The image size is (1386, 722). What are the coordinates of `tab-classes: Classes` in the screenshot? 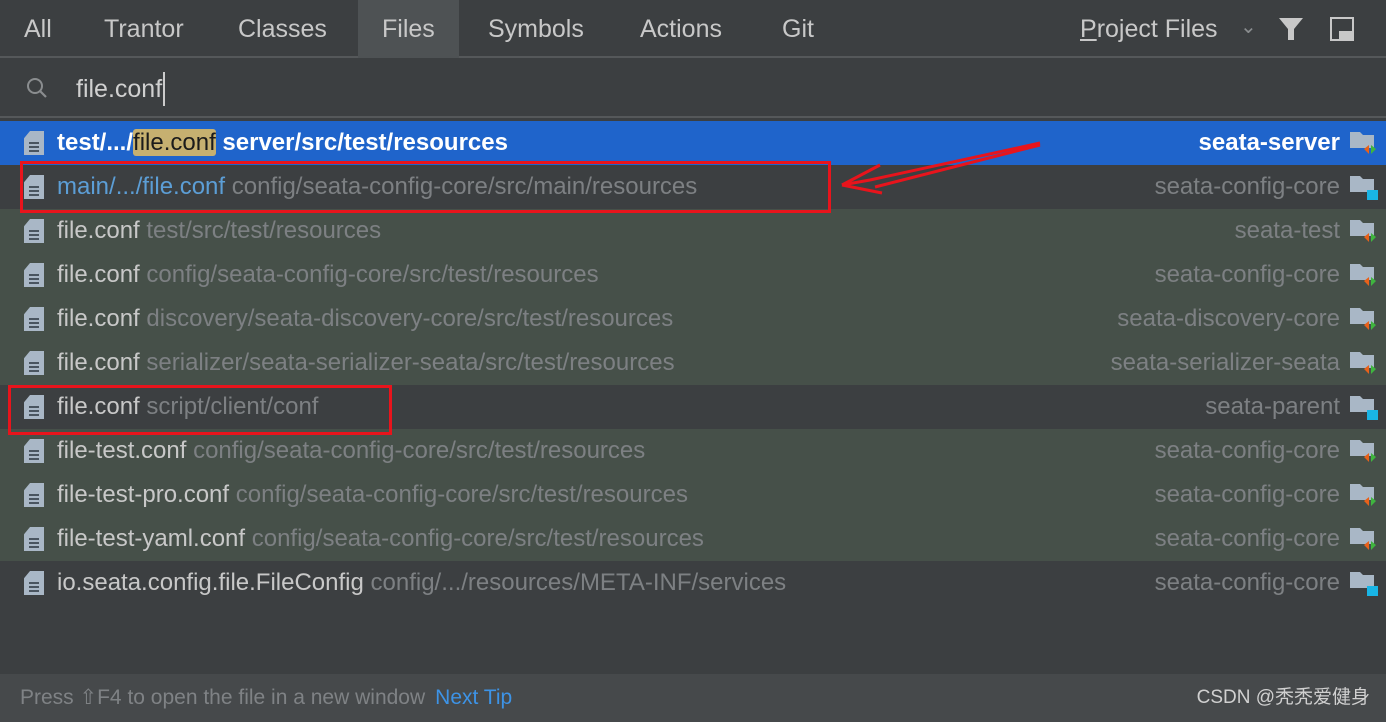 It's located at (282, 29).